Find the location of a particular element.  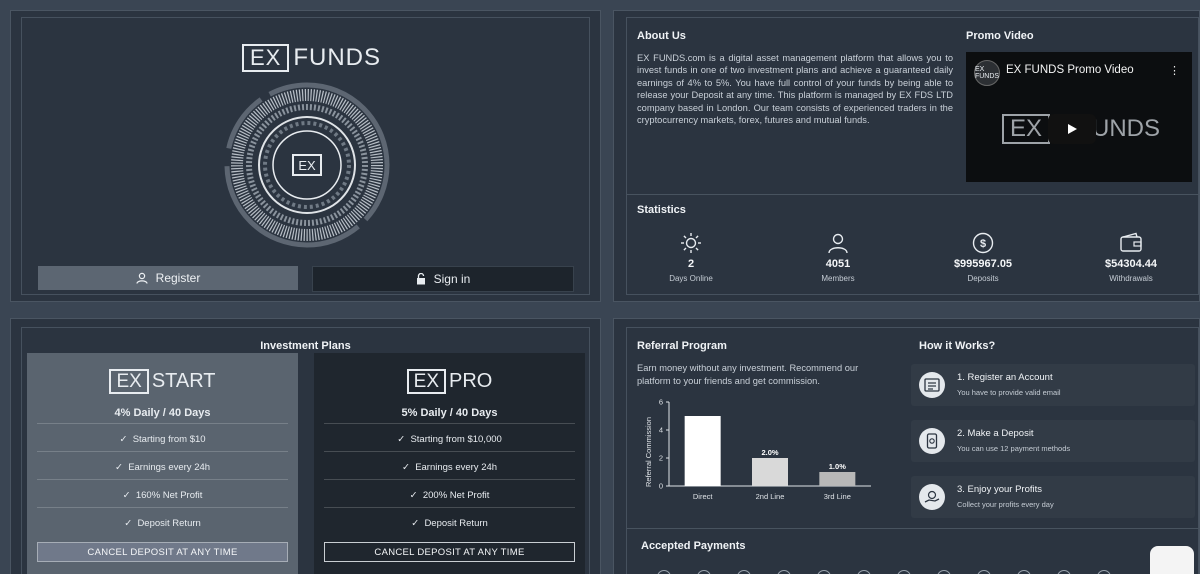

chart-y-tick-label: 2 is located at coordinates (661, 458).